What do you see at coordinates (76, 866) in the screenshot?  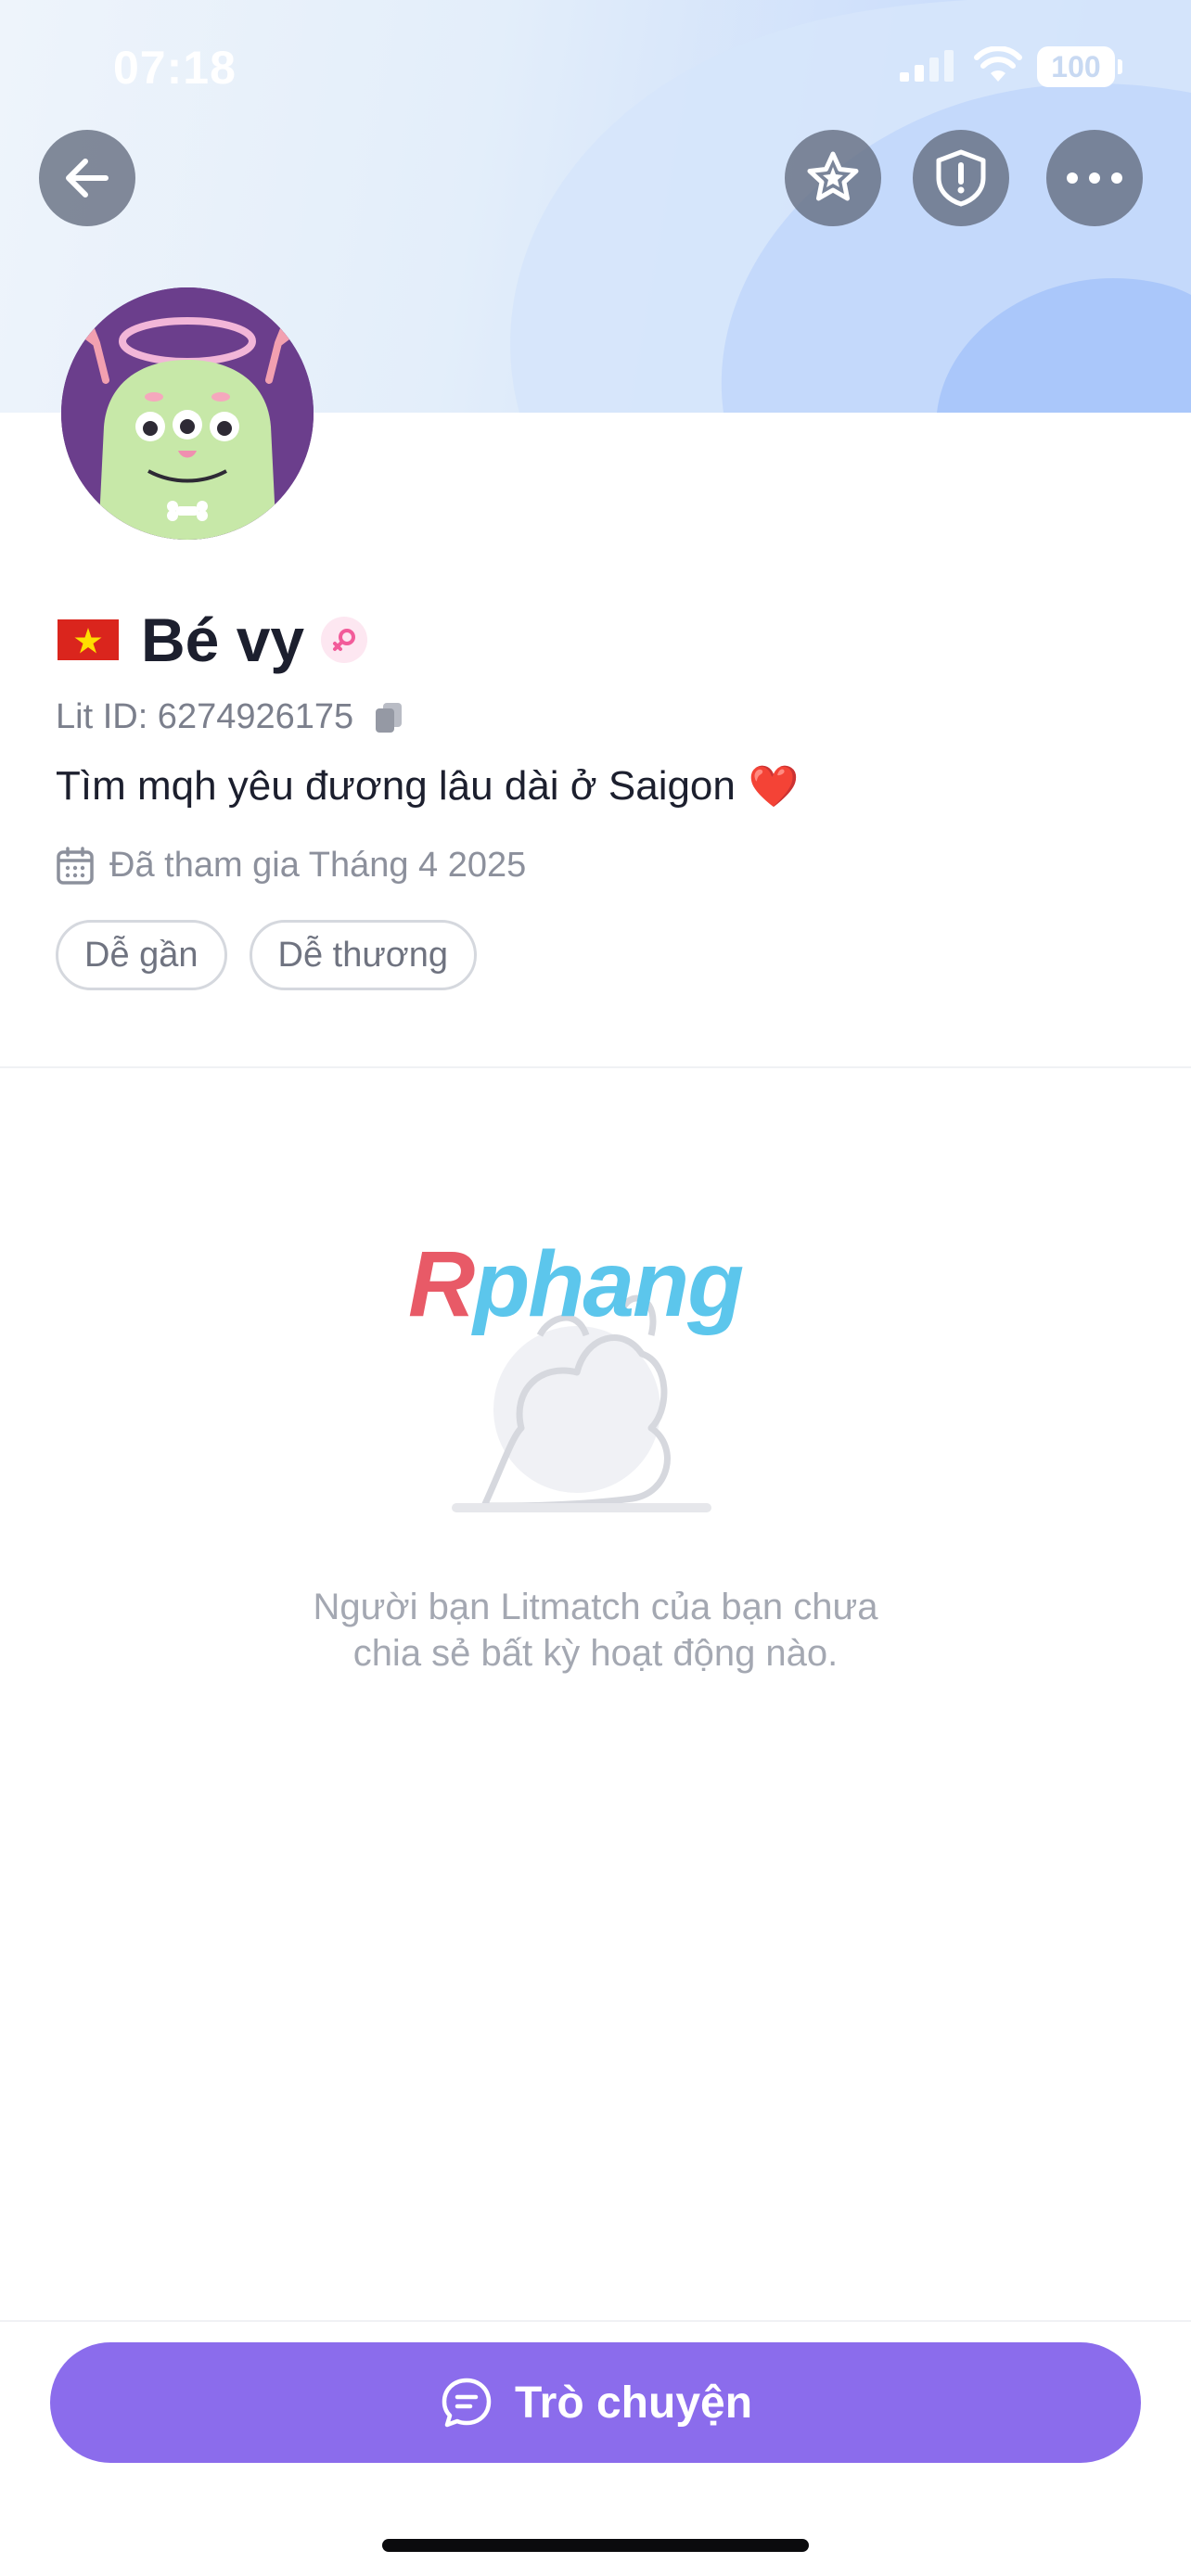 I see `calendar-icon` at bounding box center [76, 866].